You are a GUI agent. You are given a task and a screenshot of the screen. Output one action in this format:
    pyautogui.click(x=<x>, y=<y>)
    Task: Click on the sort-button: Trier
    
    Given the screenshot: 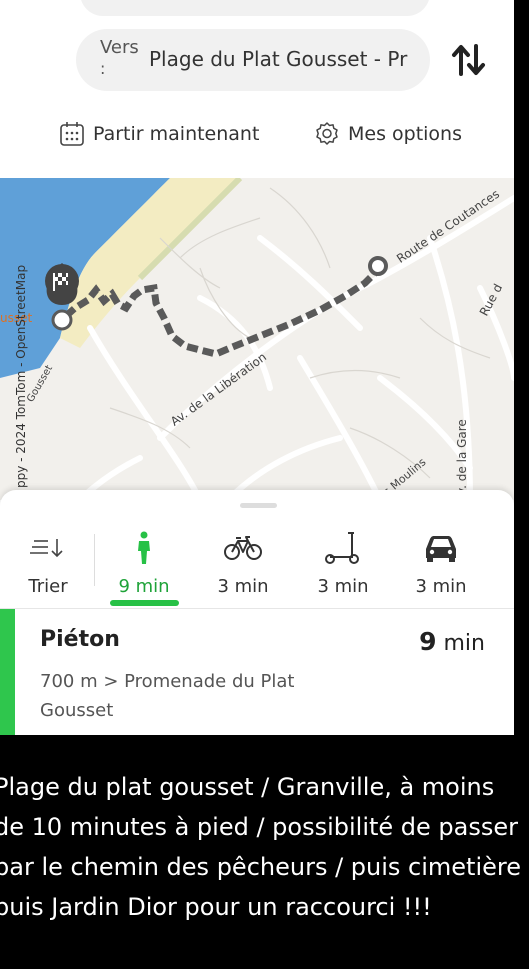 What is the action you would take?
    pyautogui.click(x=48, y=563)
    